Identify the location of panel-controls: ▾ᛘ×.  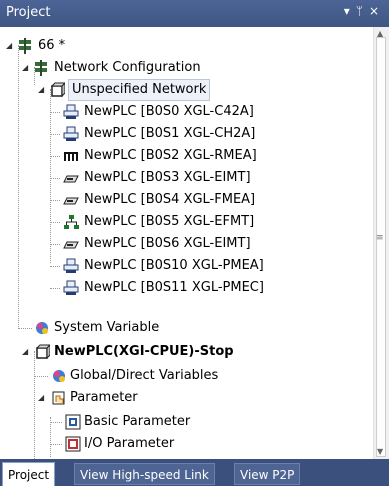
(364, 11).